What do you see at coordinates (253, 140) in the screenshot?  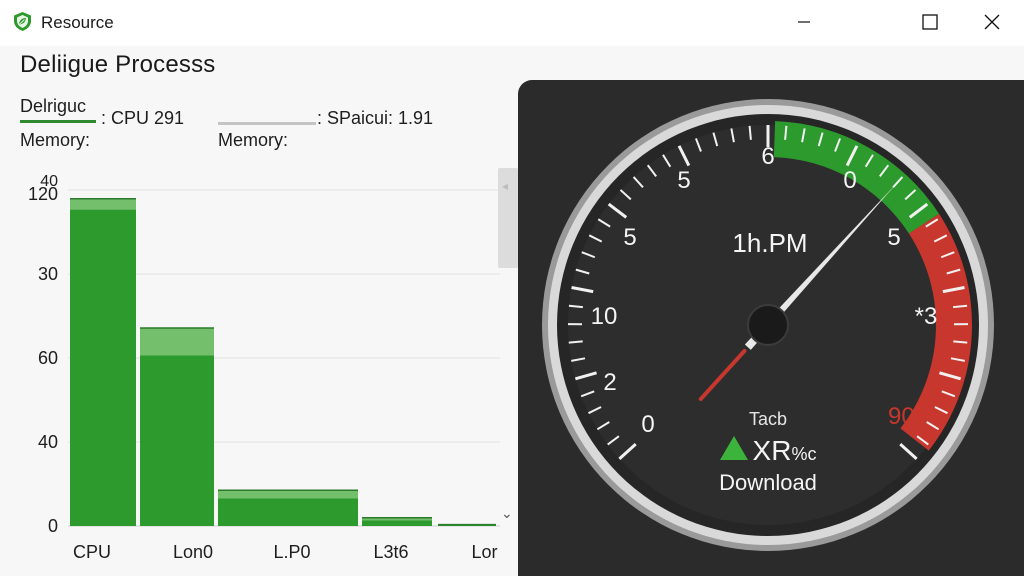 I see `memory-label-2: Memory:` at bounding box center [253, 140].